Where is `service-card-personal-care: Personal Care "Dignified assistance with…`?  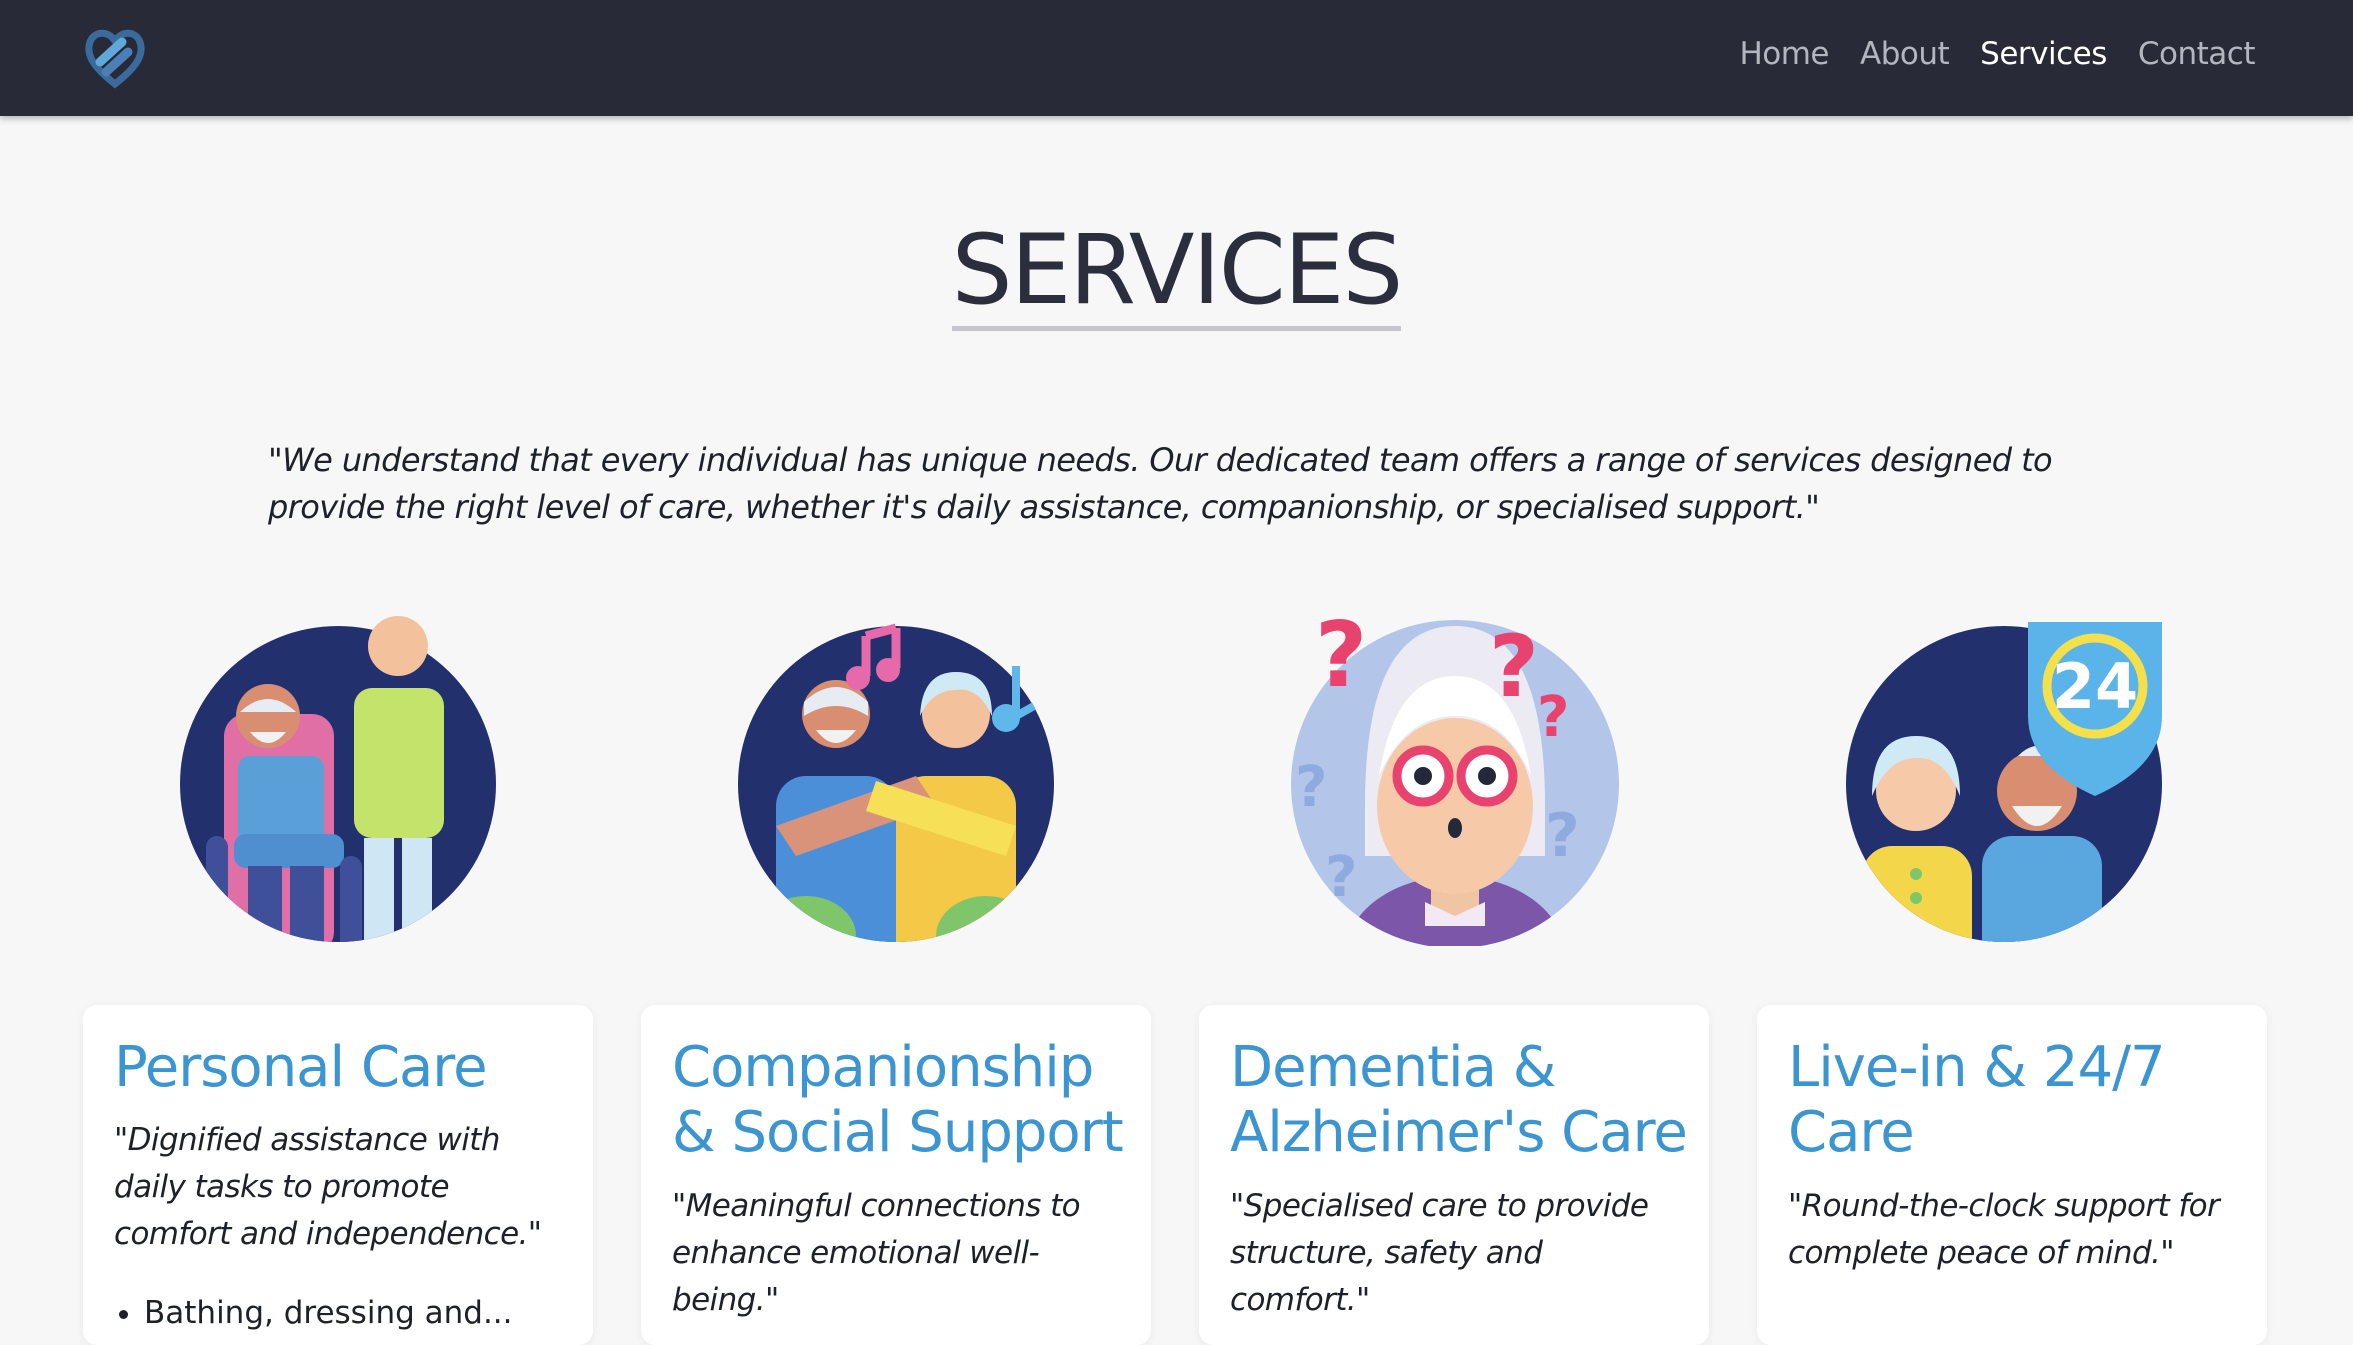
service-card-personal-care: Personal Care "Dignified assistance with… is located at coordinates (338, 1175).